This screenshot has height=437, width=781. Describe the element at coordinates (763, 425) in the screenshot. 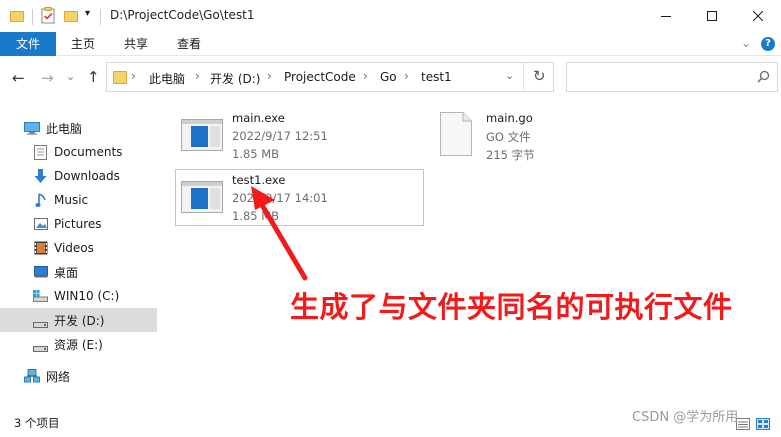

I see `large-icons-view-icon` at that location.